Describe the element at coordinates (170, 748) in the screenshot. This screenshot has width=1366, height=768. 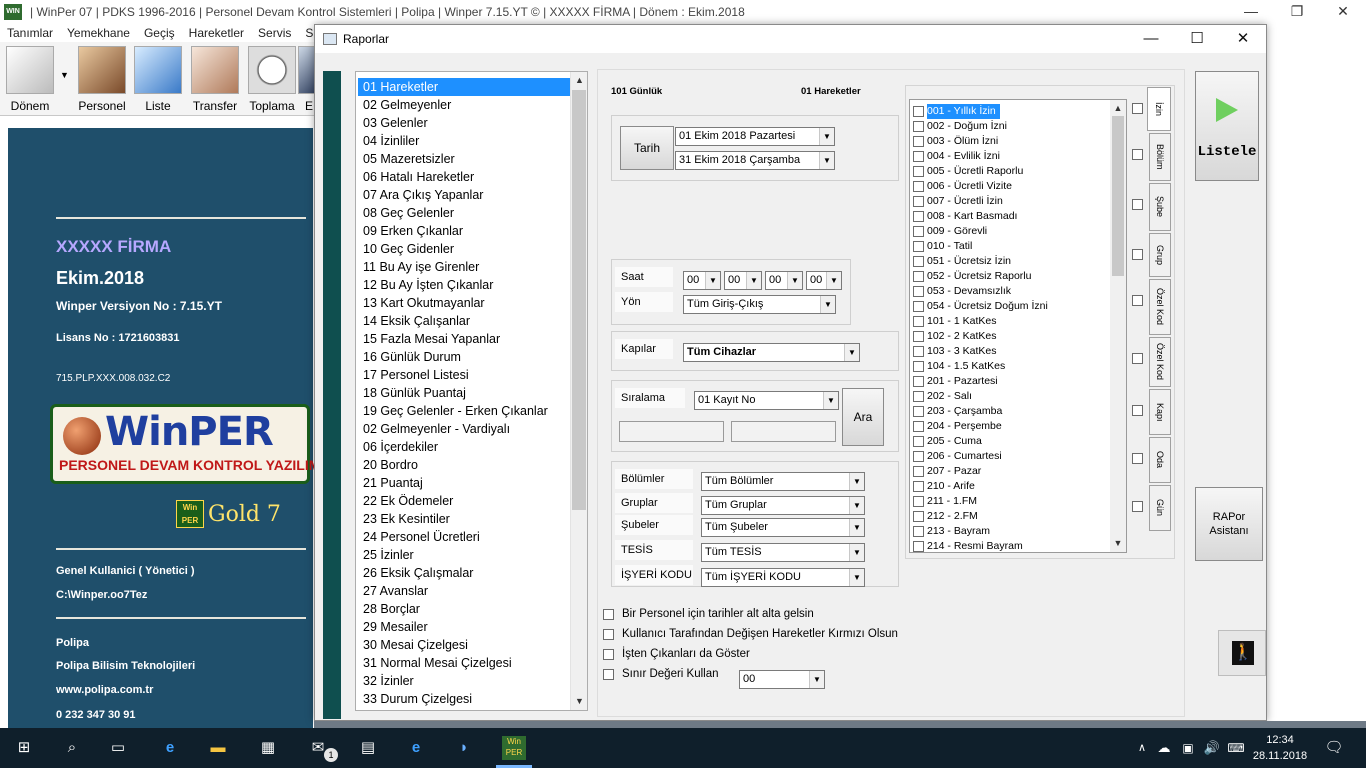
I see `edge-browser-icon: e` at that location.